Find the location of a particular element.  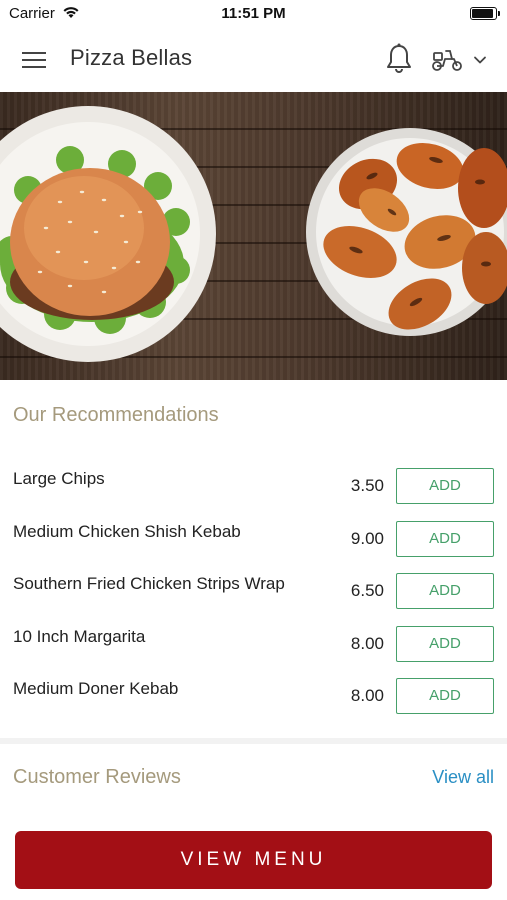

item-name: 10 Inch Margarita is located at coordinates (79, 636).